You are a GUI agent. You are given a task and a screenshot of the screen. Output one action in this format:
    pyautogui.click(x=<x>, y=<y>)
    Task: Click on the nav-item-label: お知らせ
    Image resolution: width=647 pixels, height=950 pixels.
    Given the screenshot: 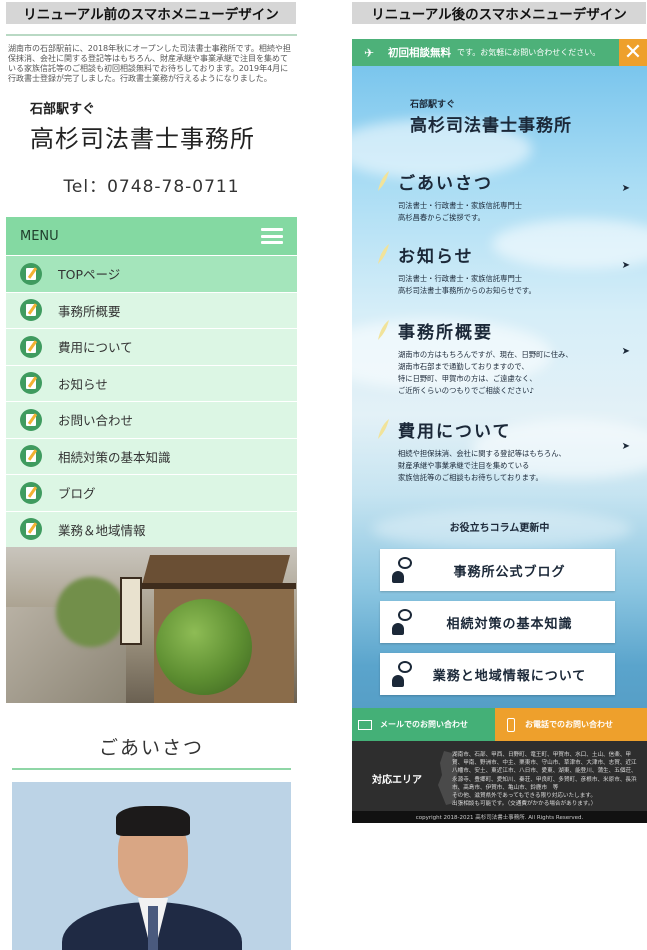 What is the action you would take?
    pyautogui.click(x=83, y=384)
    